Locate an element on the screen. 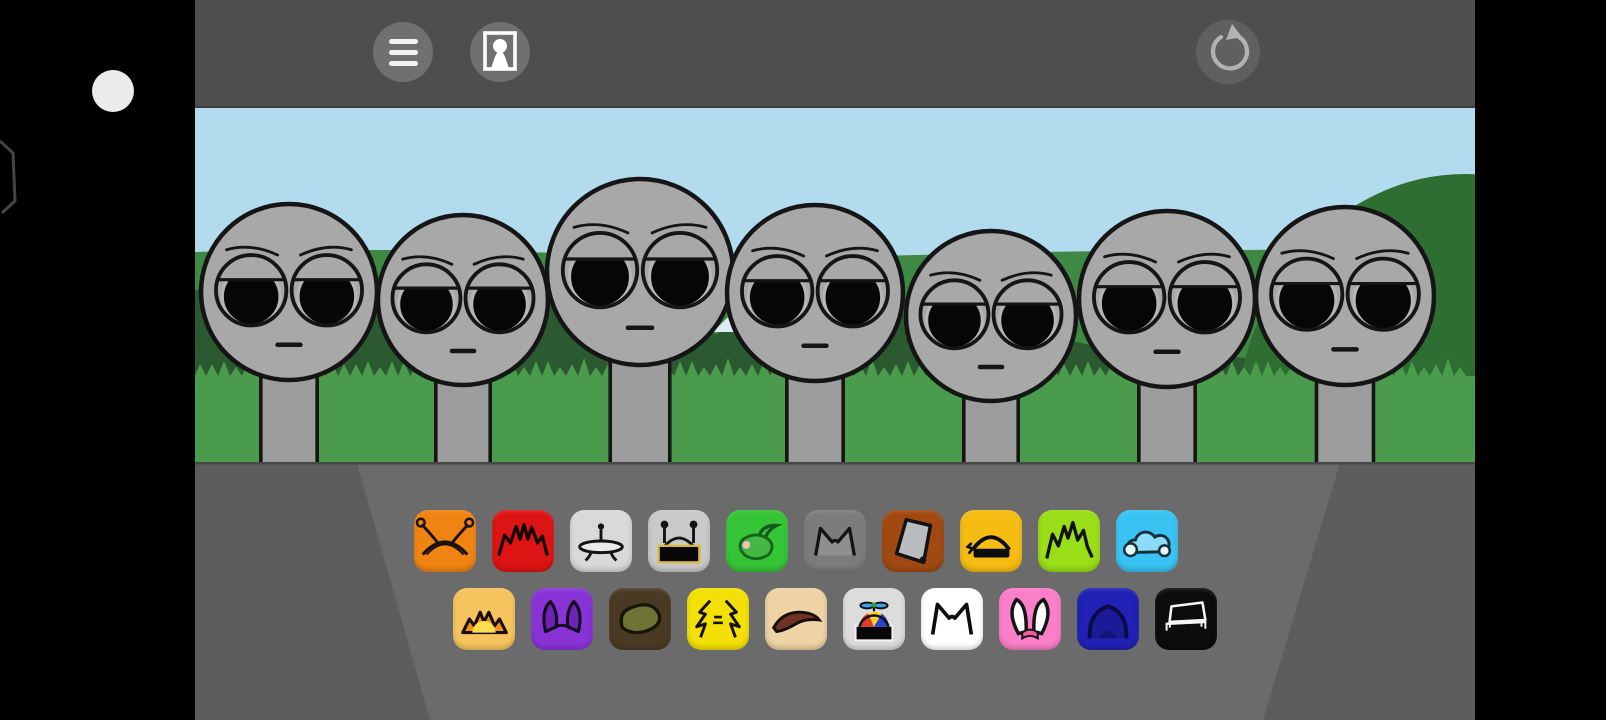  hat-propeller-cap is located at coordinates (874, 619).